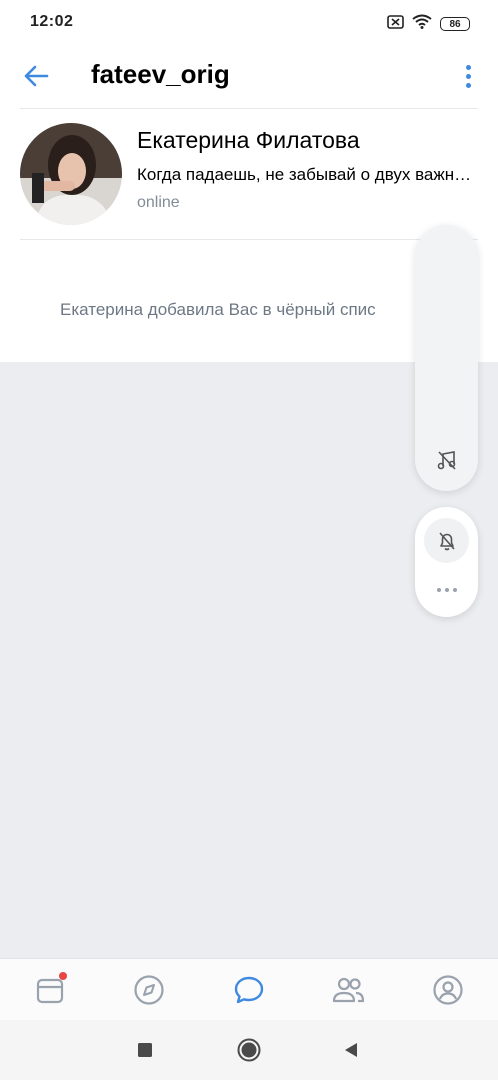 The height and width of the screenshot is (1080, 498). I want to click on avatar, so click(71, 174).